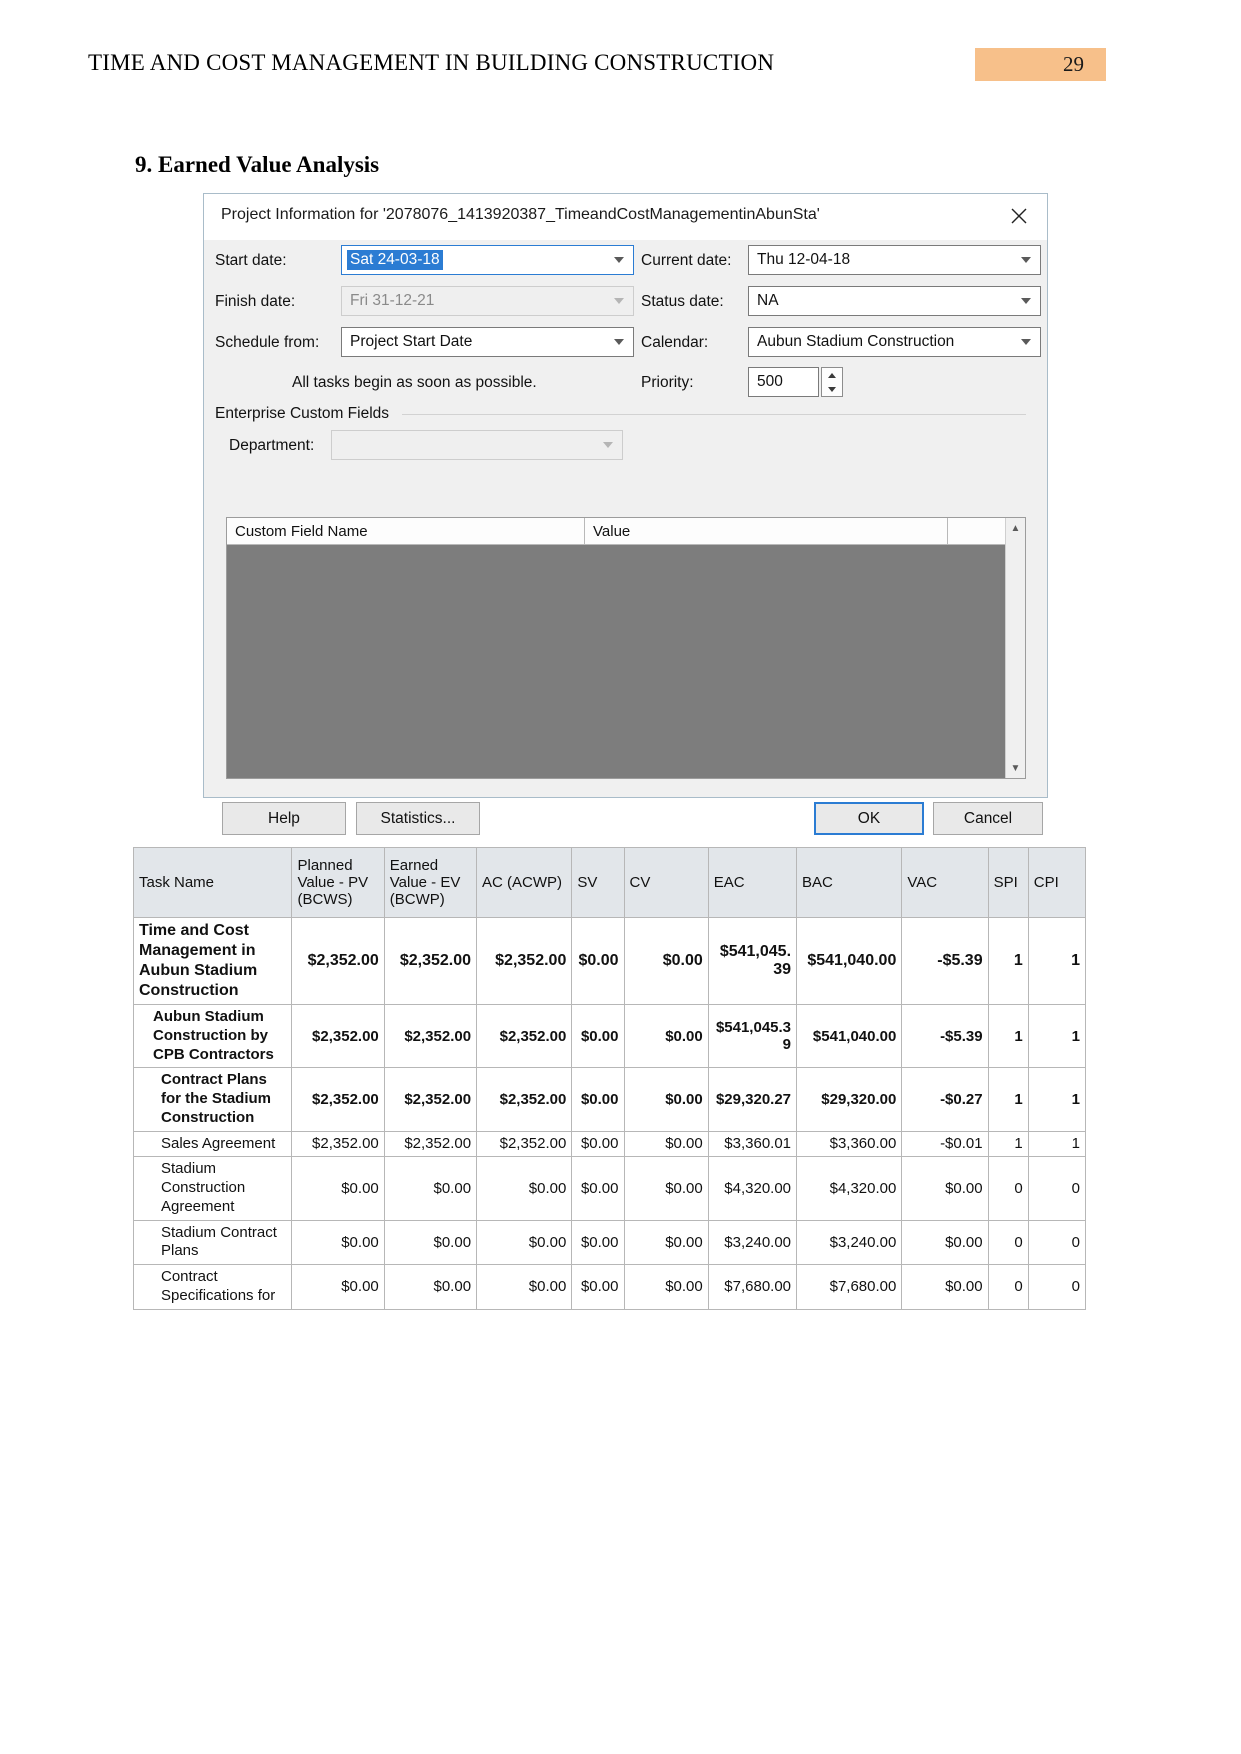 This screenshot has height=1754, width=1241. Describe the element at coordinates (869, 818) in the screenshot. I see `ok-button: OK` at that location.